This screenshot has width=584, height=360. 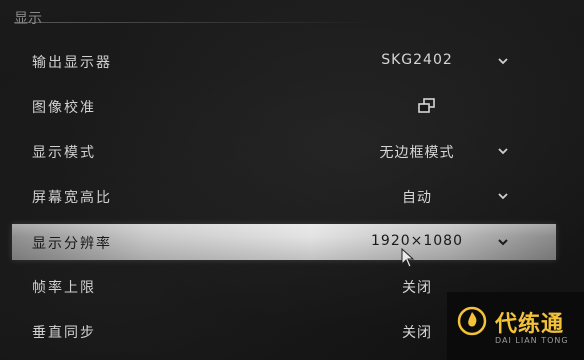 I want to click on setting-label: 屏幕宽高比, so click(x=72, y=198).